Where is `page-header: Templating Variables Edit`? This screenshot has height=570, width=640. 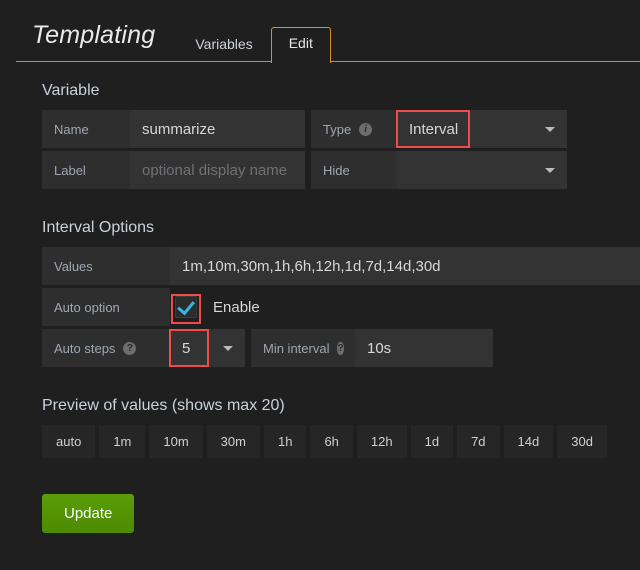
page-header: Templating Variables Edit is located at coordinates (320, 31).